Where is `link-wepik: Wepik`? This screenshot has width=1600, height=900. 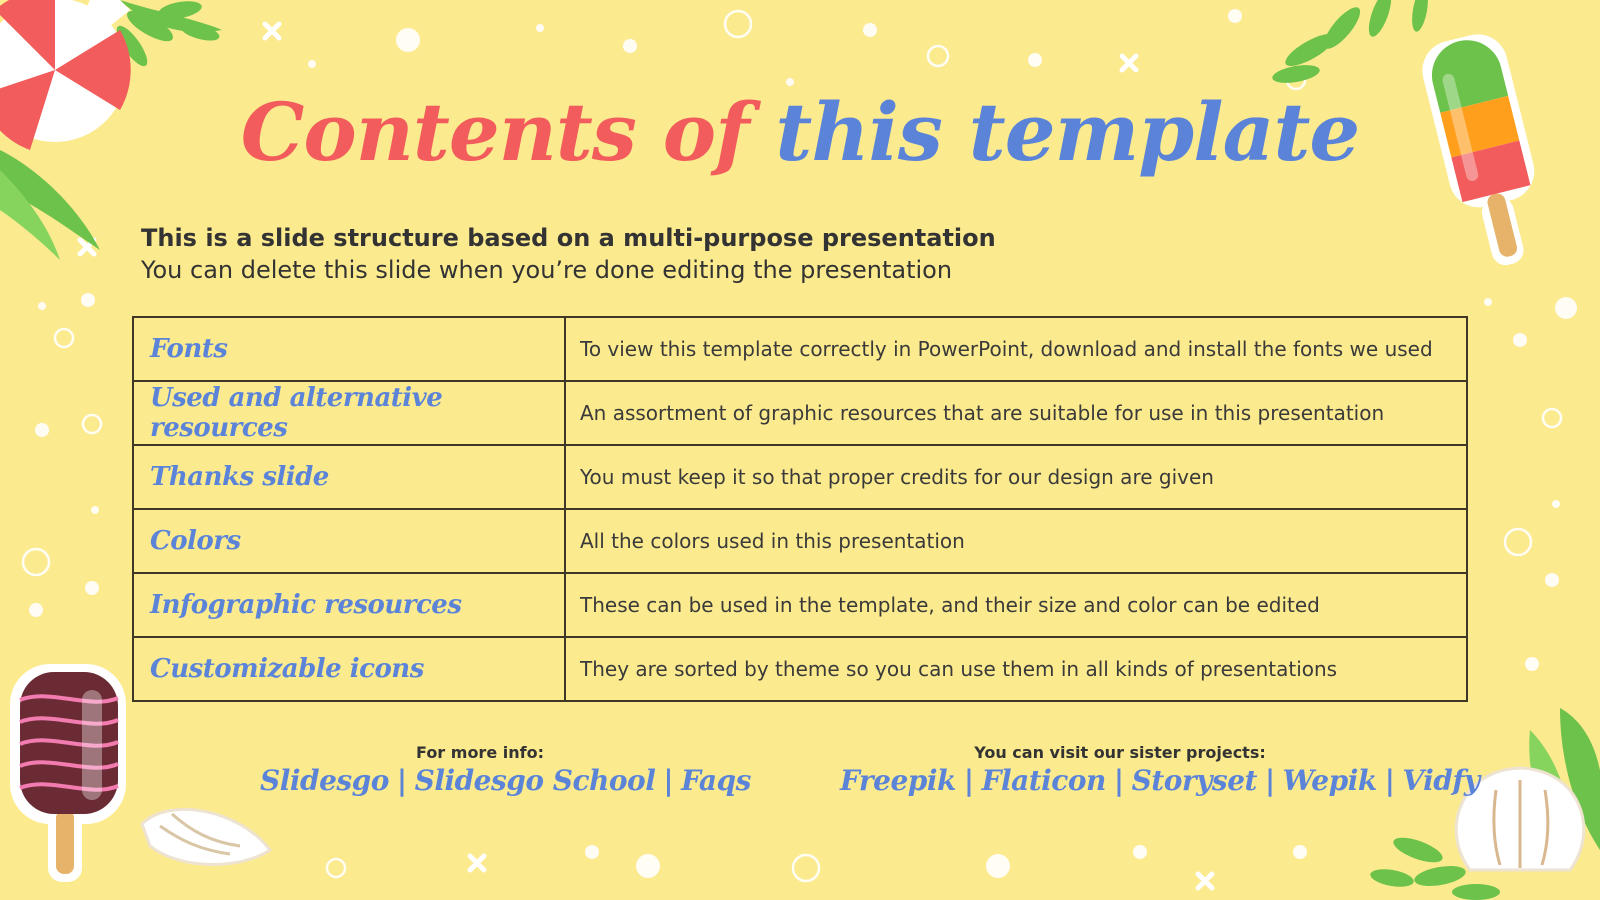
link-wepik: Wepik is located at coordinates (1330, 780).